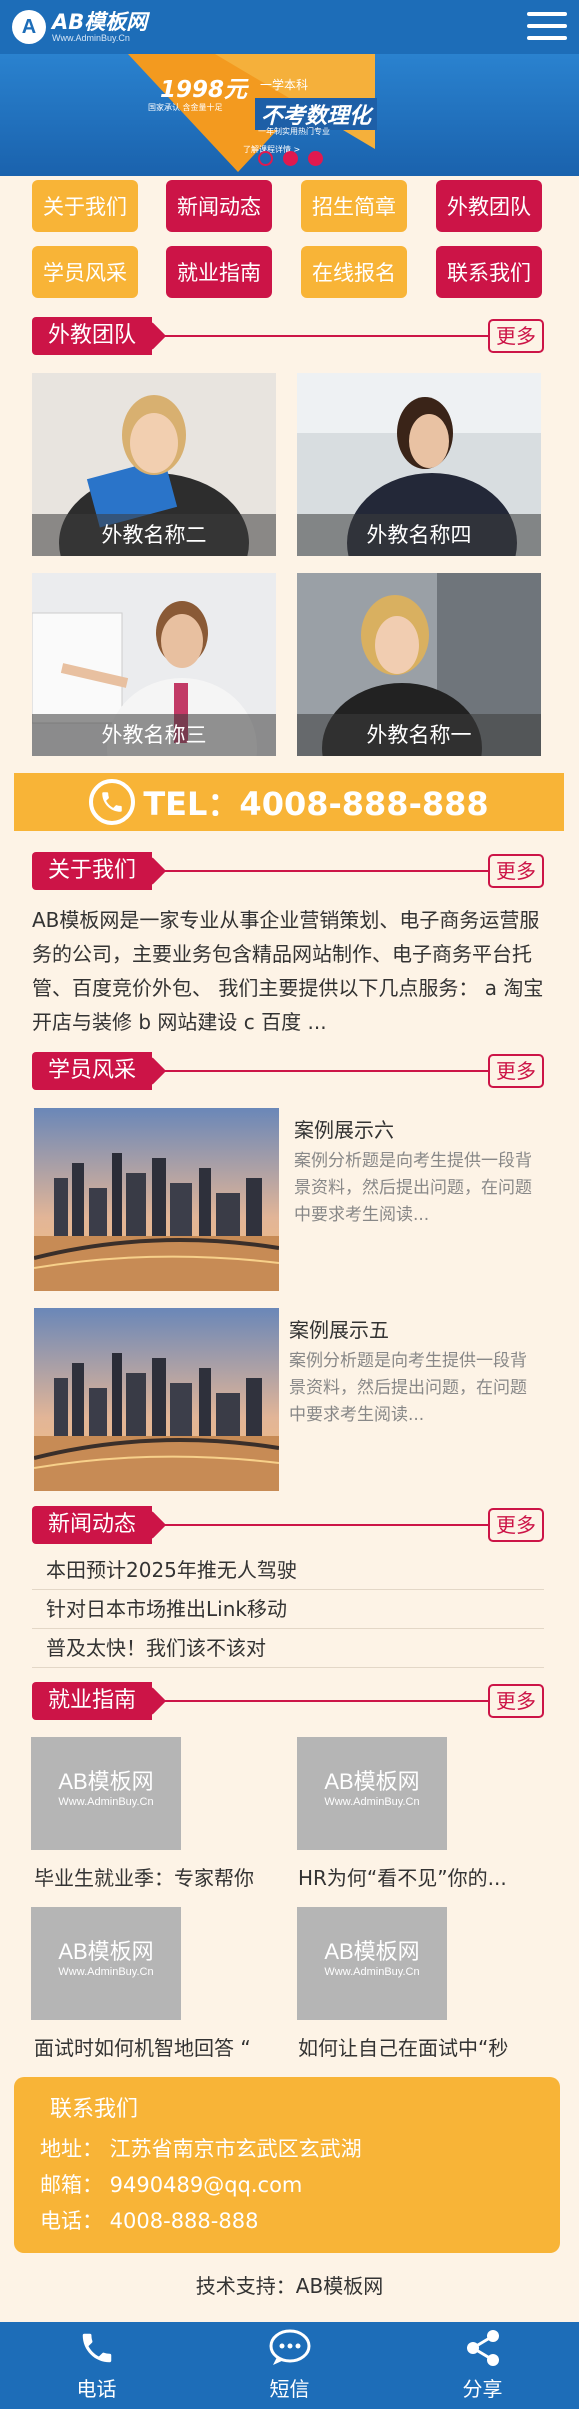 This screenshot has height=2409, width=579. I want to click on nav-contact: 联系我们, so click(489, 272).